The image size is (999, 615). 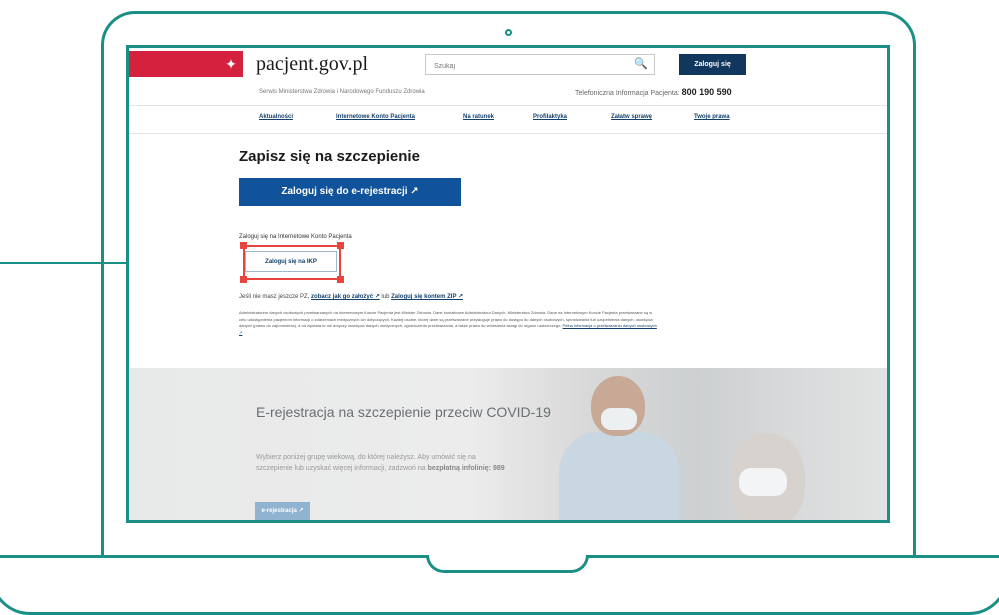 I want to click on site-logo-title: pacjent.gov.pl, so click(x=312, y=64).